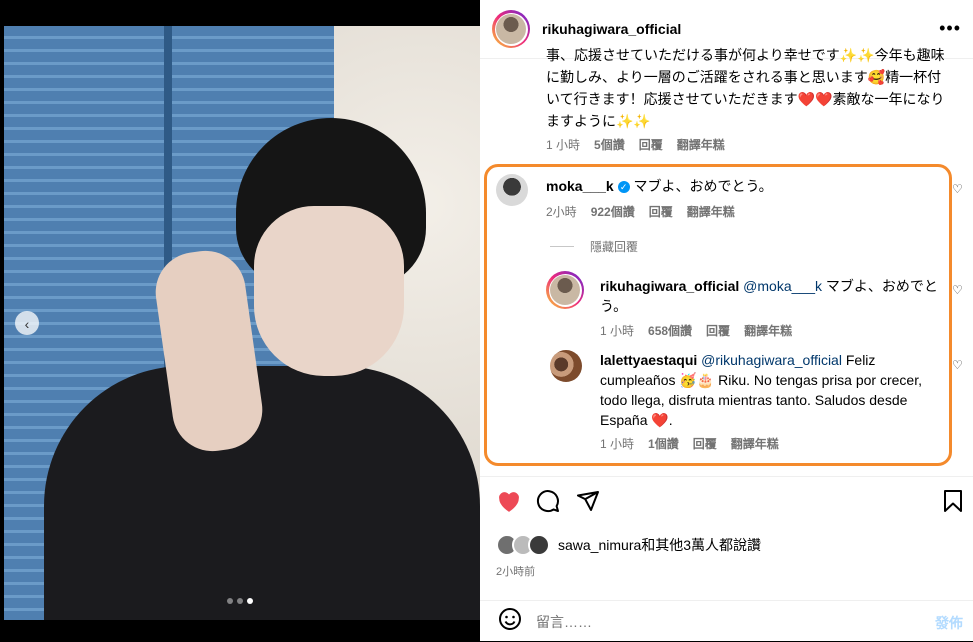 Image resolution: width=973 pixels, height=642 pixels. Describe the element at coordinates (726, 498) in the screenshot. I see `action-bar` at that location.